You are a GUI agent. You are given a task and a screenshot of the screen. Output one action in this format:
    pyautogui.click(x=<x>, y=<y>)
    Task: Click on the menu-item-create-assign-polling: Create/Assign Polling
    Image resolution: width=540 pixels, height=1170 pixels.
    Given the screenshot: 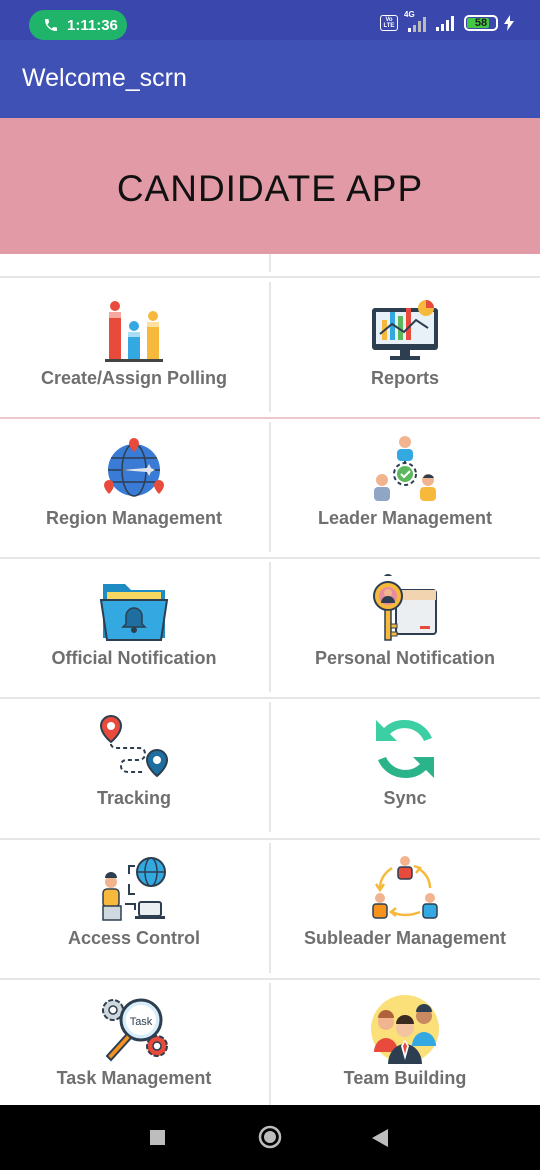 What is the action you would take?
    pyautogui.click(x=134, y=353)
    